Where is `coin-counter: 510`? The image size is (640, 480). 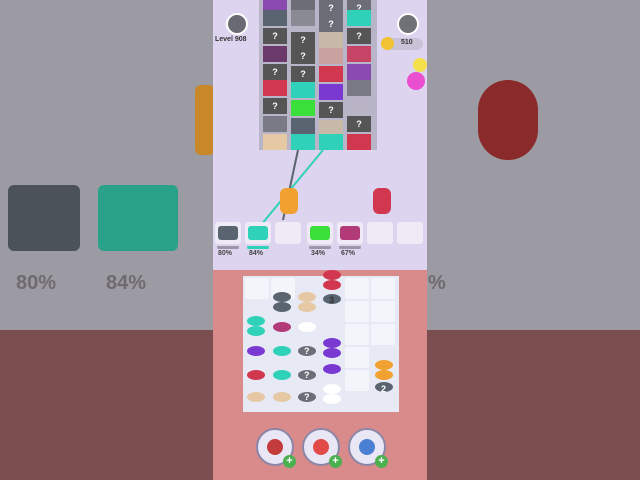
coin-counter: 510 is located at coordinates (402, 43).